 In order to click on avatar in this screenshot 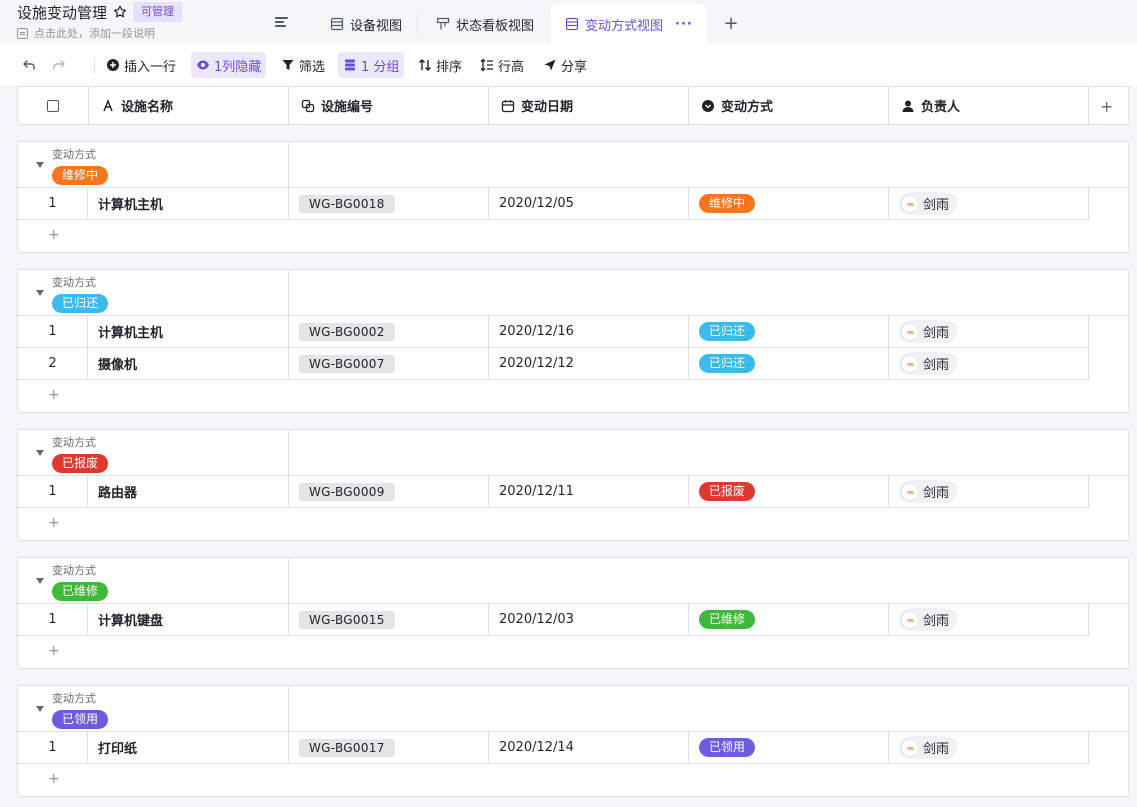, I will do `click(910, 491)`.